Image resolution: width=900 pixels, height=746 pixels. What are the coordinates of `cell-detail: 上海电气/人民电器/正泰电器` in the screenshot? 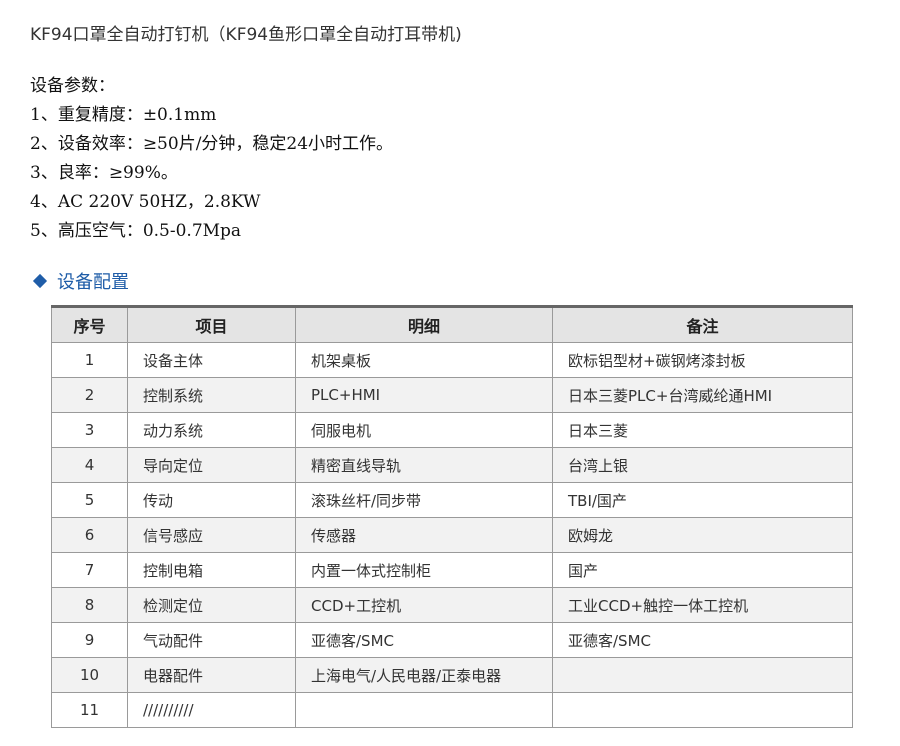 It's located at (424, 675).